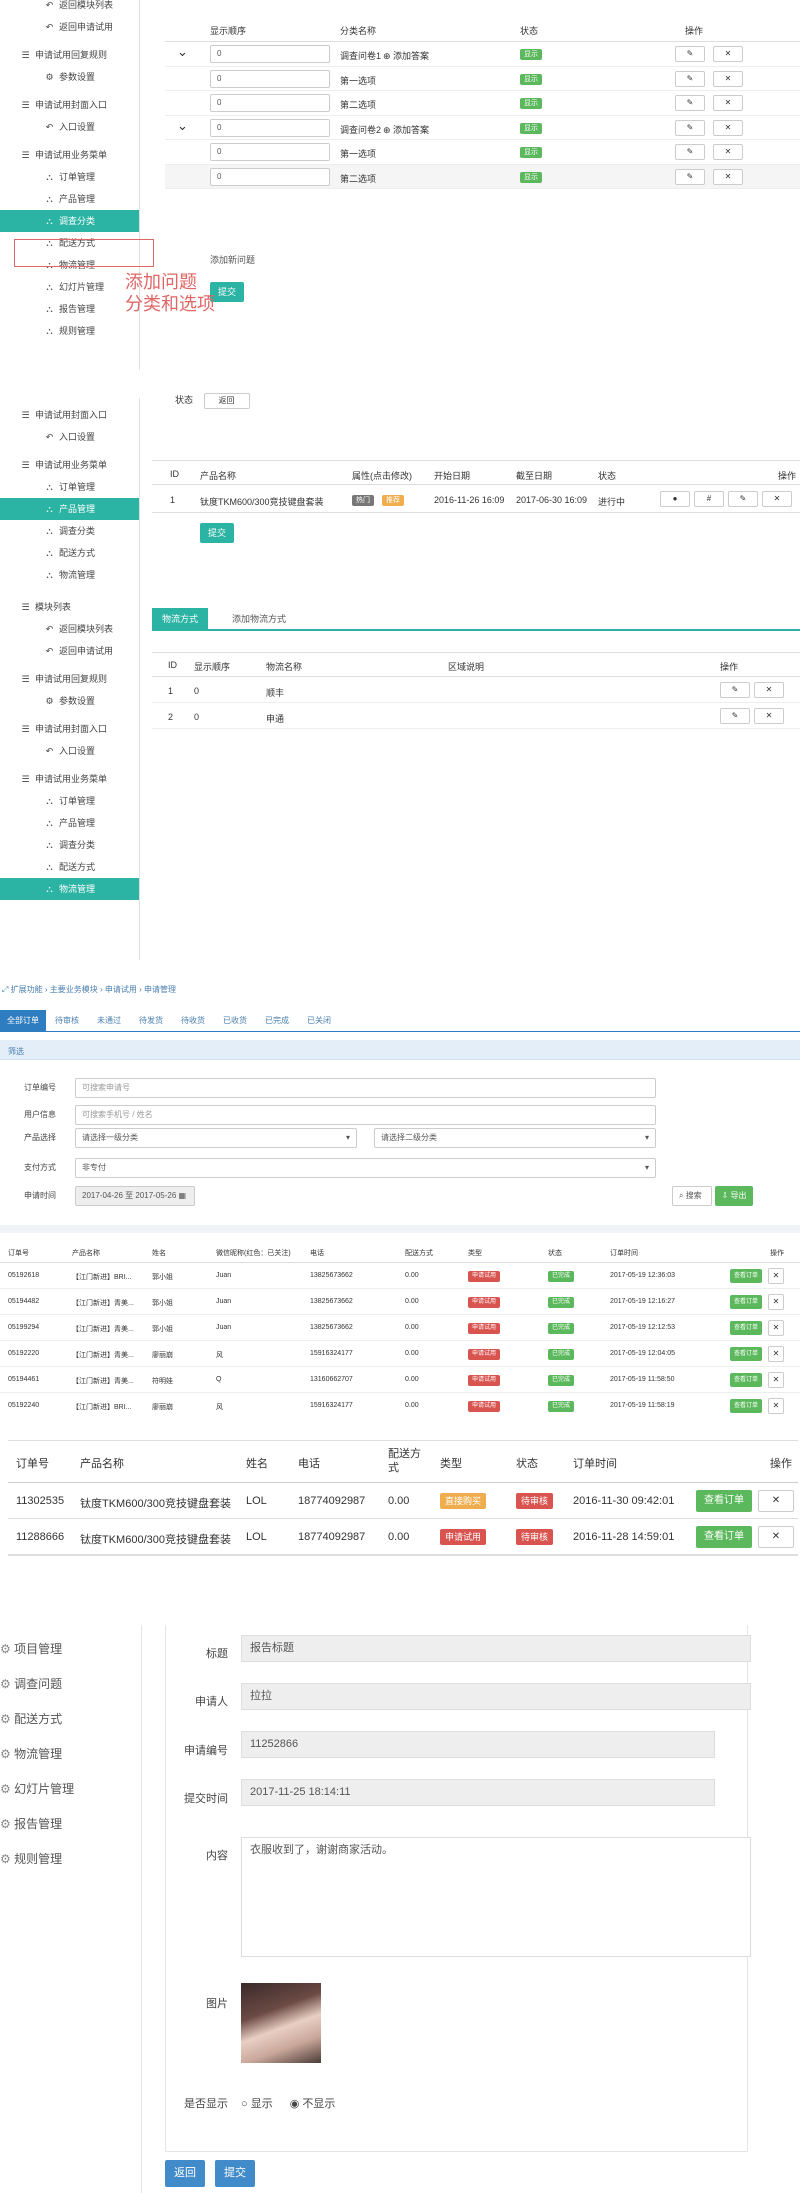  I want to click on sidebar-item: ⛬ 规则管理, so click(69, 331).